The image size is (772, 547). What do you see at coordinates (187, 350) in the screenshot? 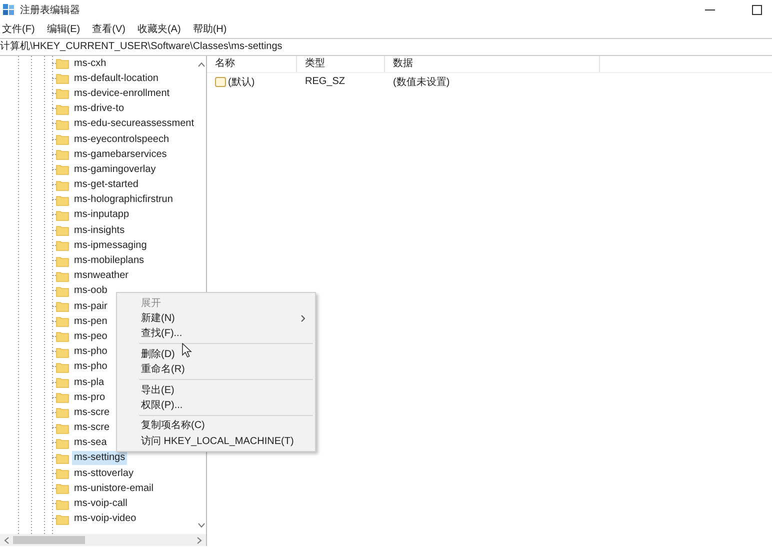
I see `mouse-cursor-icon` at bounding box center [187, 350].